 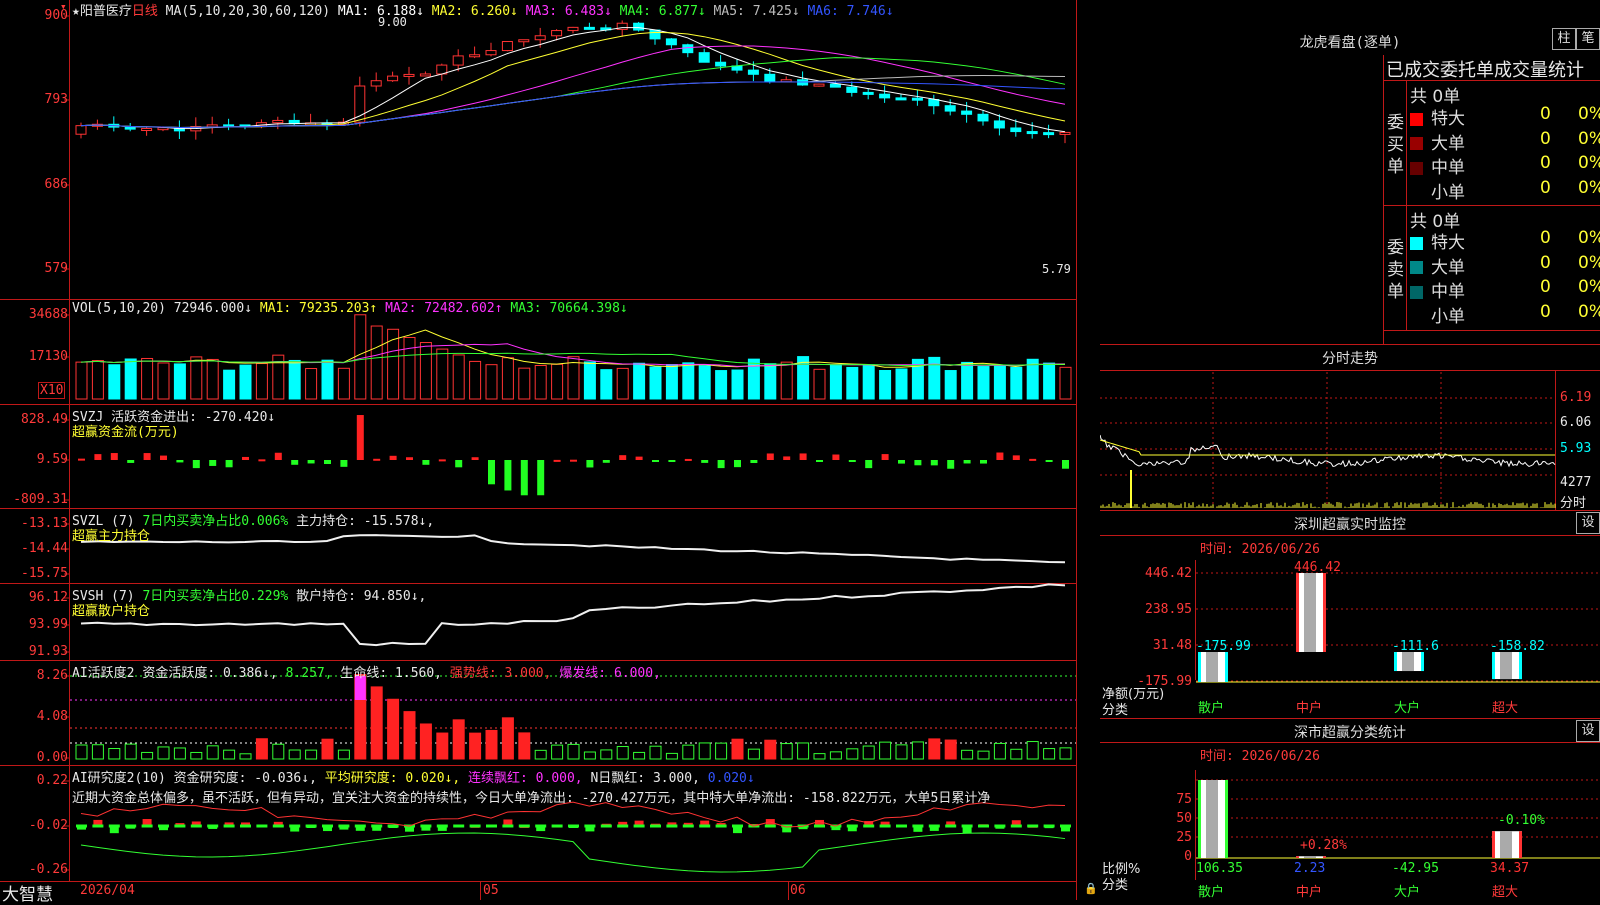 What do you see at coordinates (1317, 567) in the screenshot?
I see `monitor-value-2: 446.42` at bounding box center [1317, 567].